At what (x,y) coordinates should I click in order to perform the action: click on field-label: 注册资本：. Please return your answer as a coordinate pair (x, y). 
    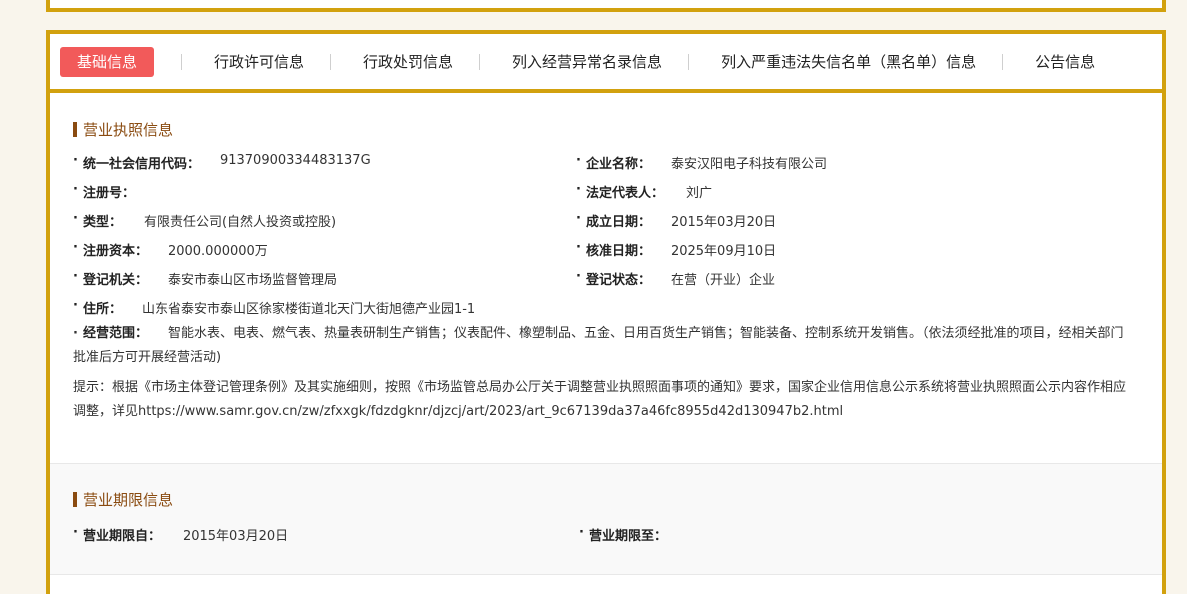
    Looking at the image, I should click on (115, 251).